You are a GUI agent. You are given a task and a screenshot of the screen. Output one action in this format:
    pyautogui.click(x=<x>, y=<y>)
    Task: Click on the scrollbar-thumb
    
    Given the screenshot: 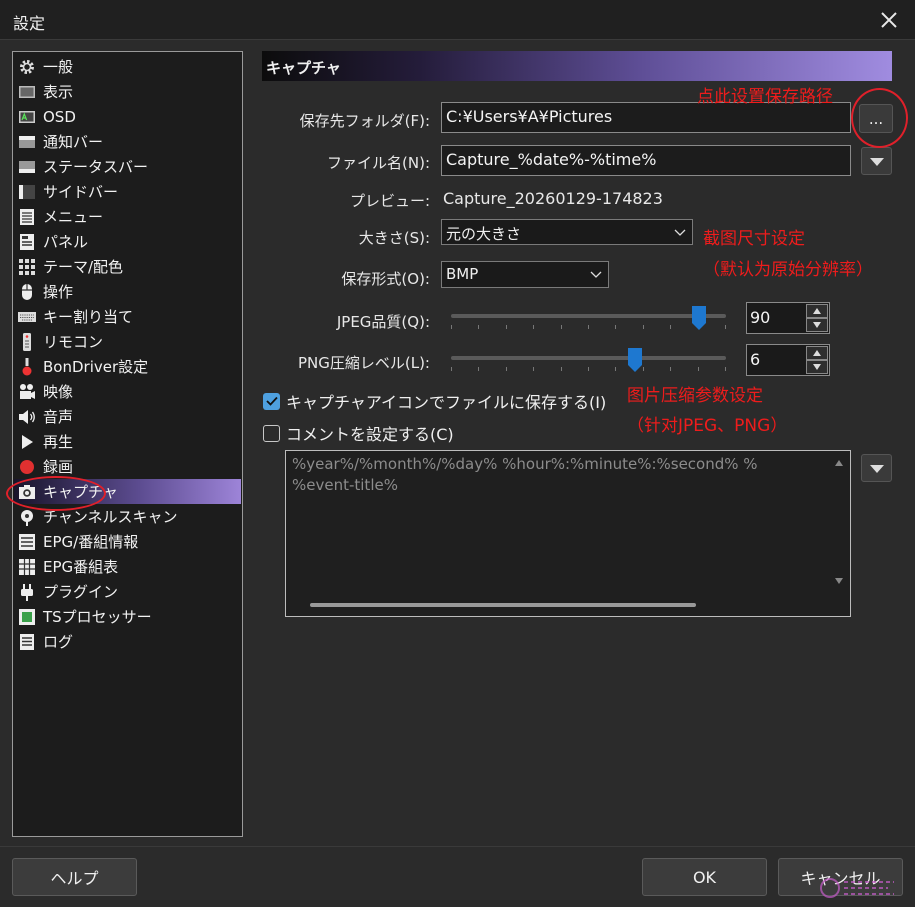 What is the action you would take?
    pyautogui.click(x=503, y=605)
    